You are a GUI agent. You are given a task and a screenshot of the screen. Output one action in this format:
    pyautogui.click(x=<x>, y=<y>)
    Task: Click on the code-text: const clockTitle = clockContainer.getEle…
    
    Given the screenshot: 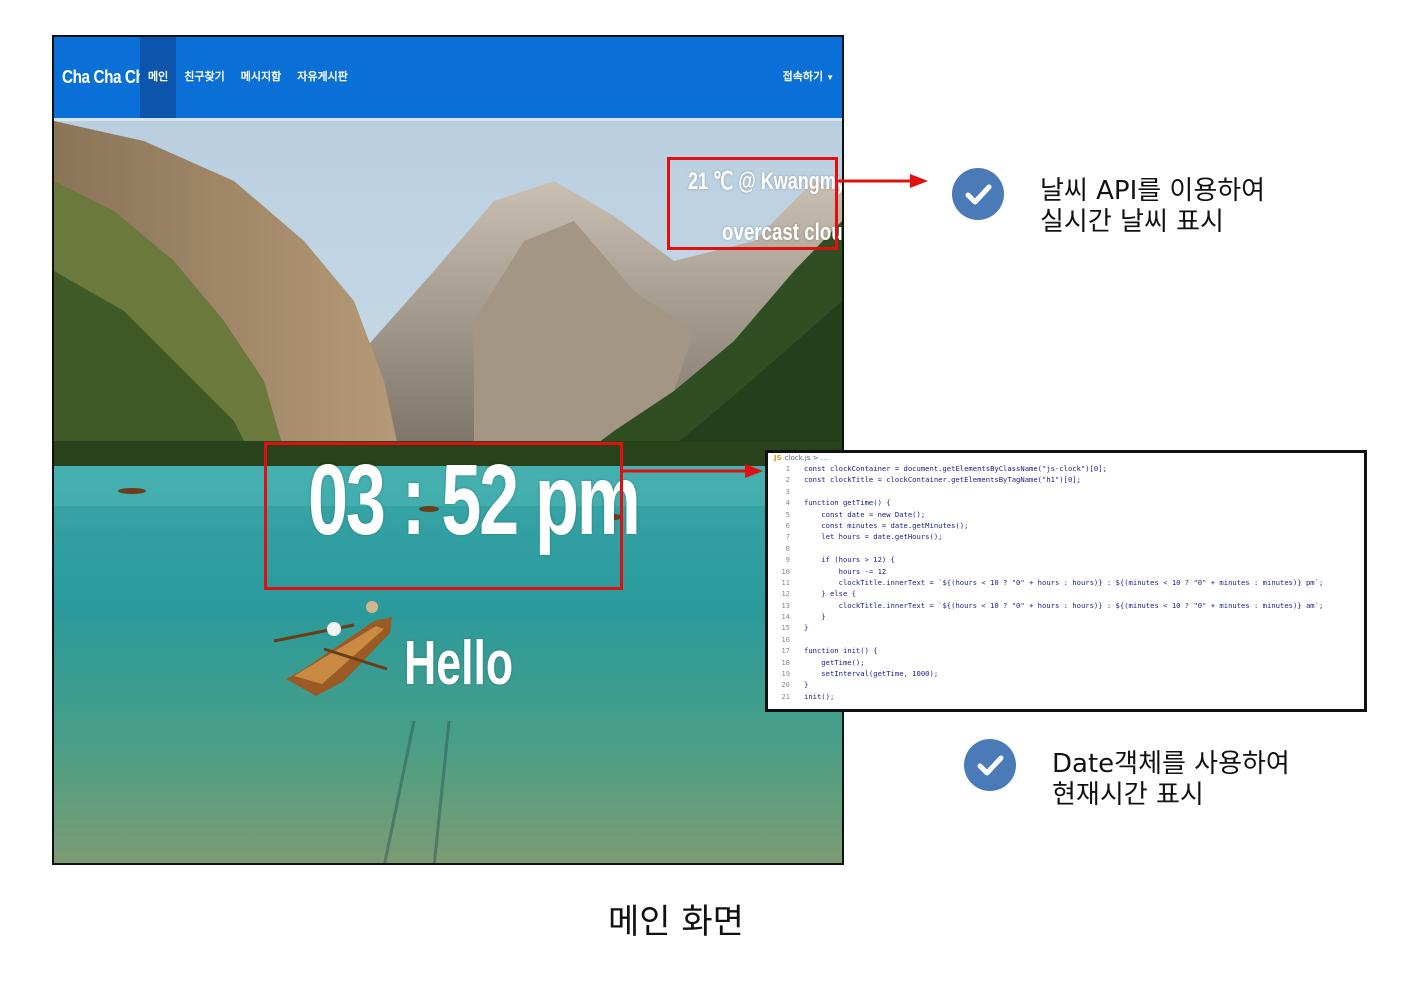 What is the action you would take?
    pyautogui.click(x=942, y=480)
    